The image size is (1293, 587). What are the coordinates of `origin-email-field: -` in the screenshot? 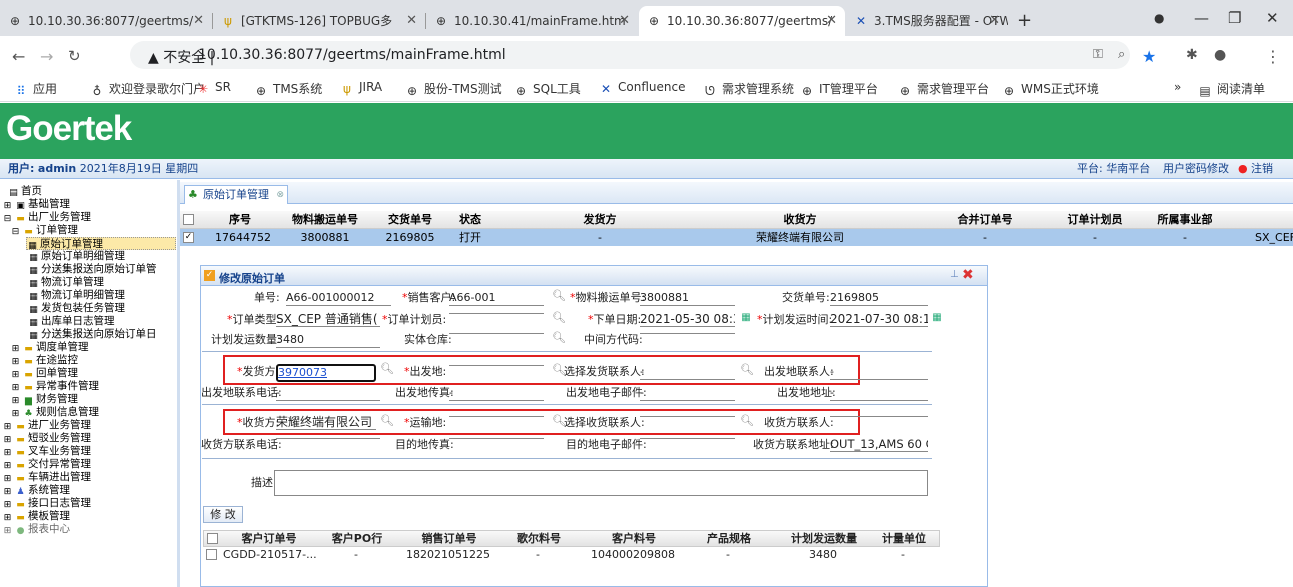 It's located at (687, 393).